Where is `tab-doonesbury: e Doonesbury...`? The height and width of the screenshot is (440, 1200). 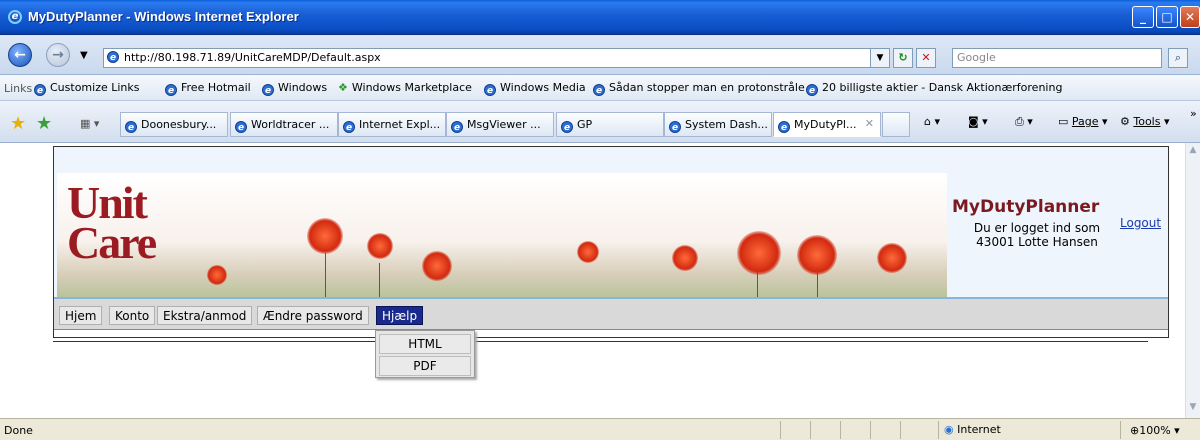
tab-doonesbury: e Doonesbury... is located at coordinates (174, 124).